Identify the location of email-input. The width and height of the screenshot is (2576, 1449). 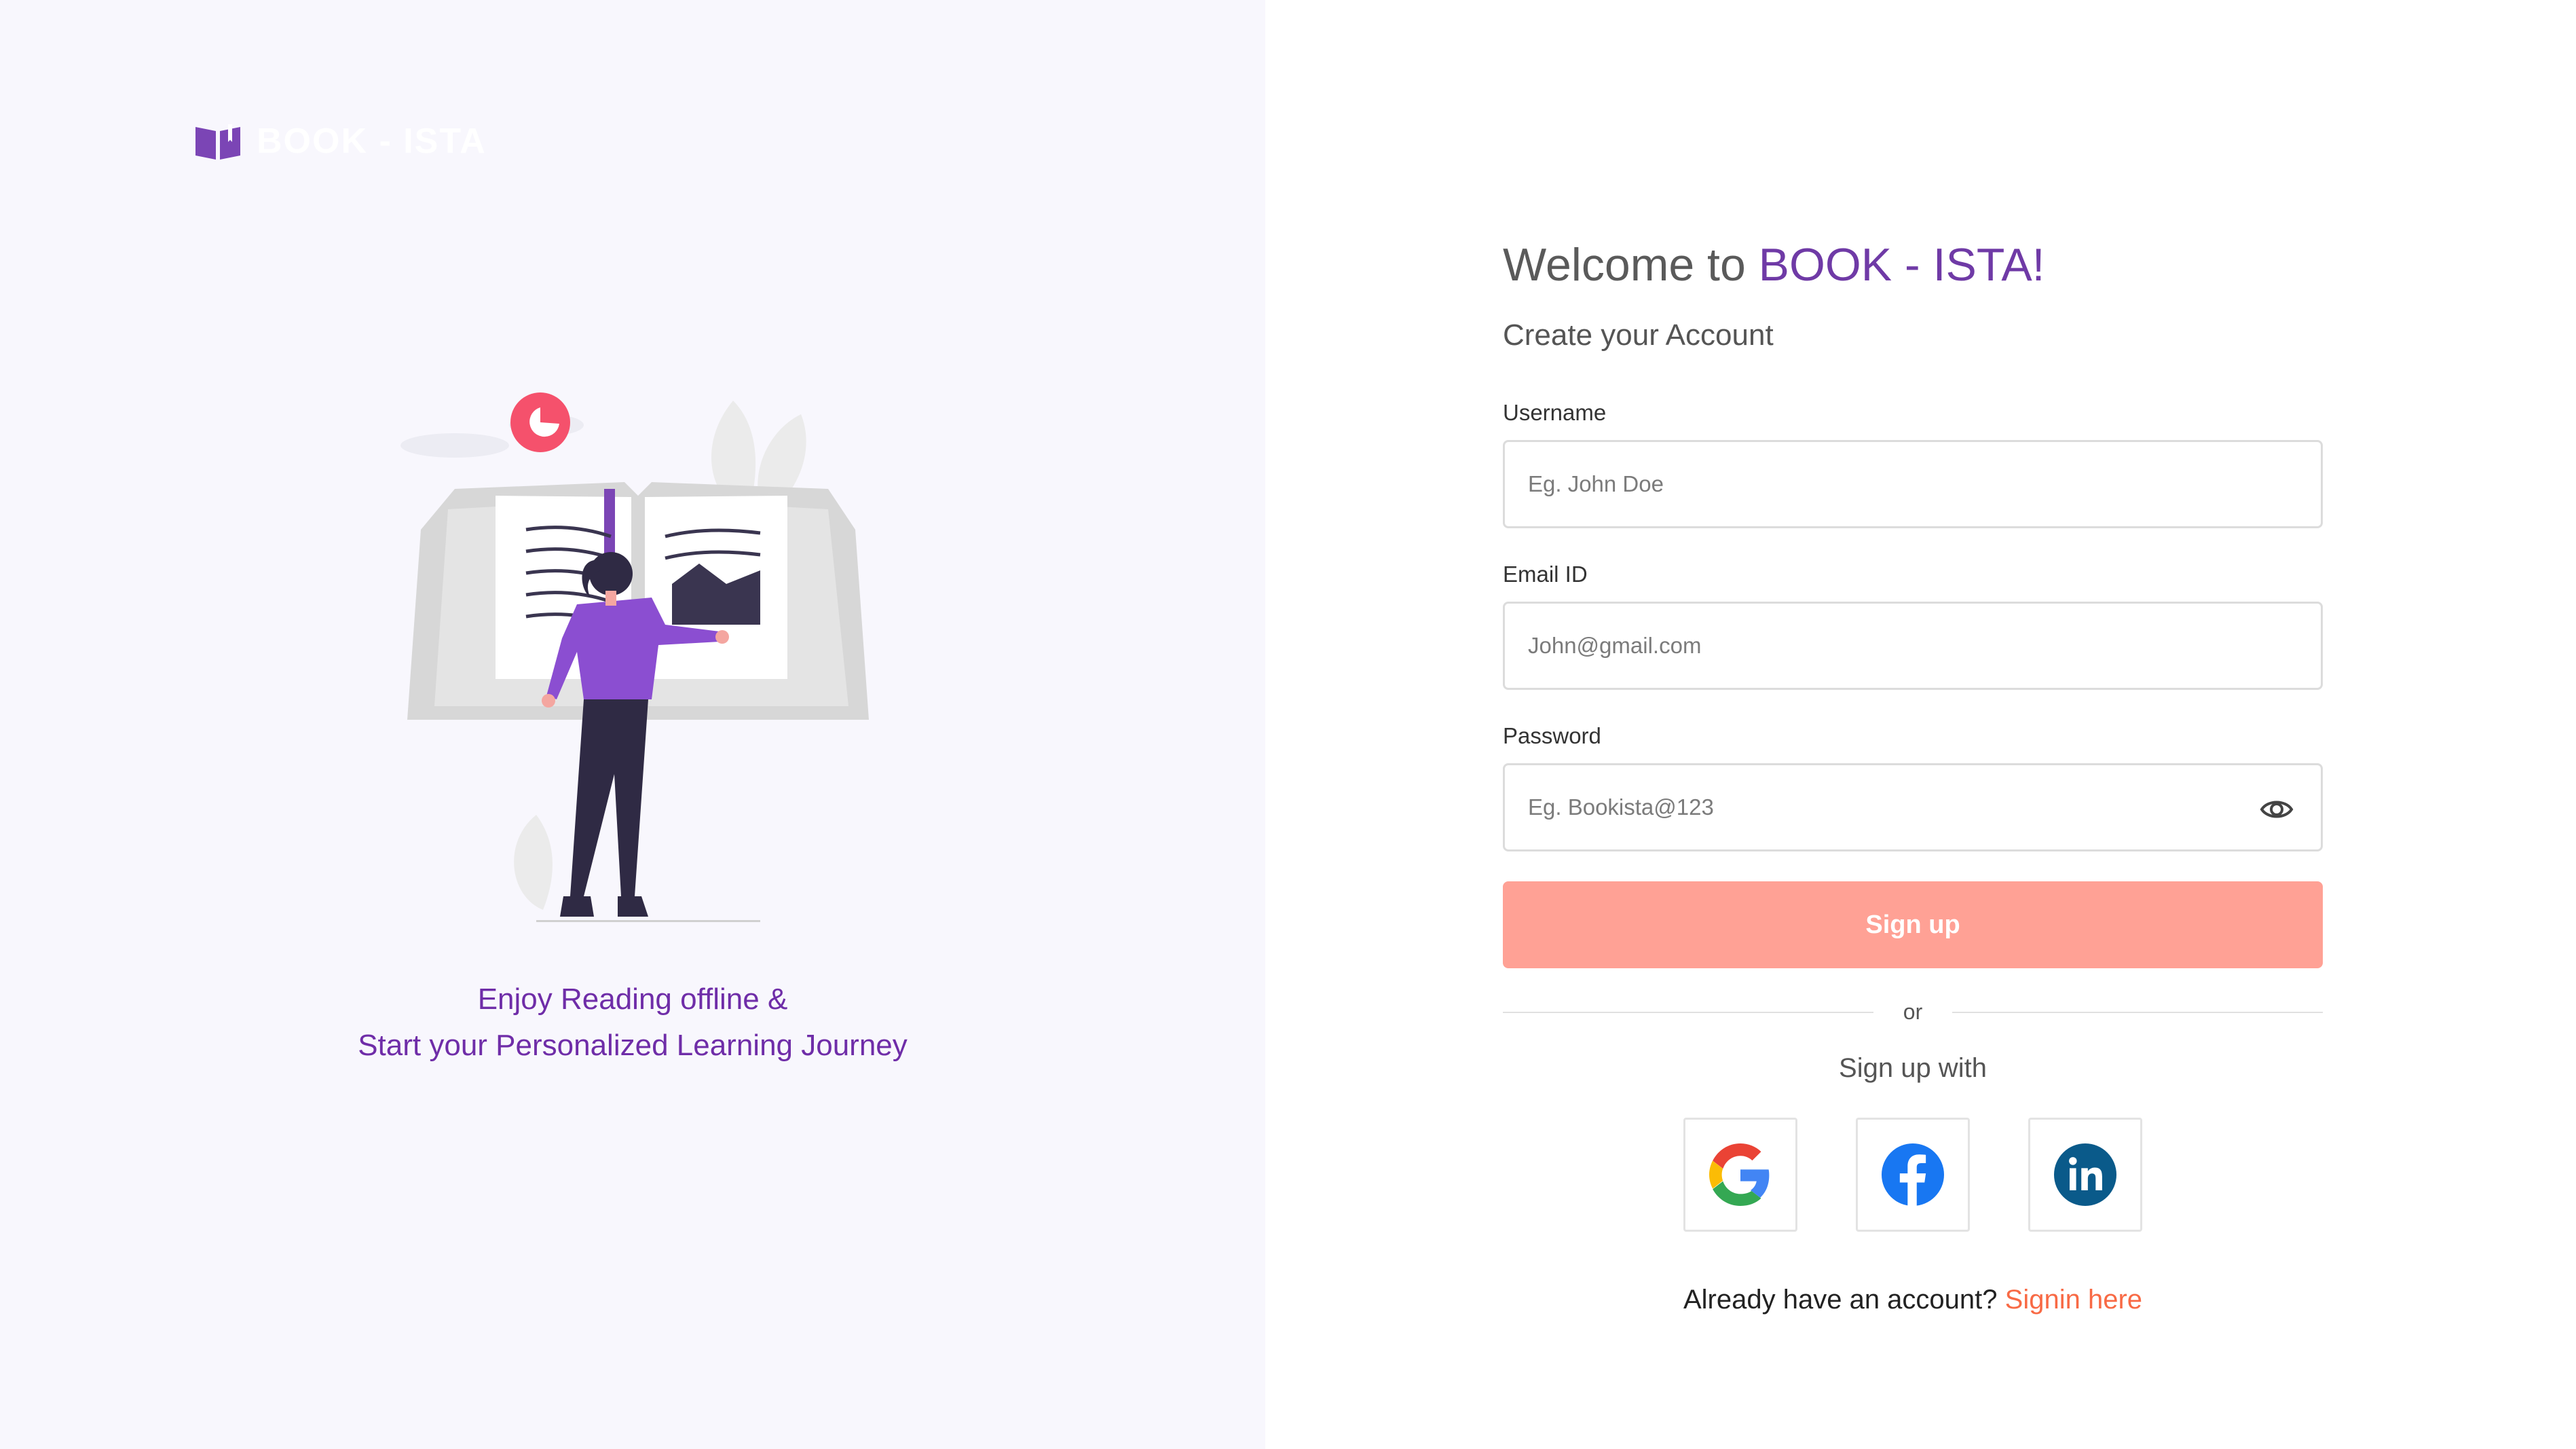
(1885, 645).